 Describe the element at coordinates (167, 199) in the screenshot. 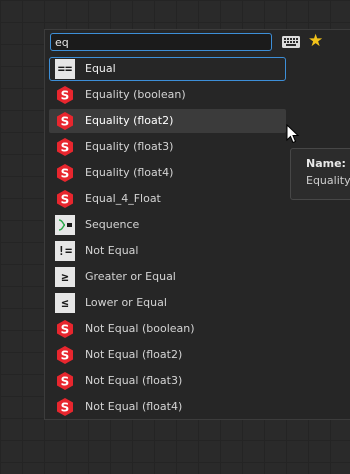

I see `result-item: S Equal_4_Float` at that location.